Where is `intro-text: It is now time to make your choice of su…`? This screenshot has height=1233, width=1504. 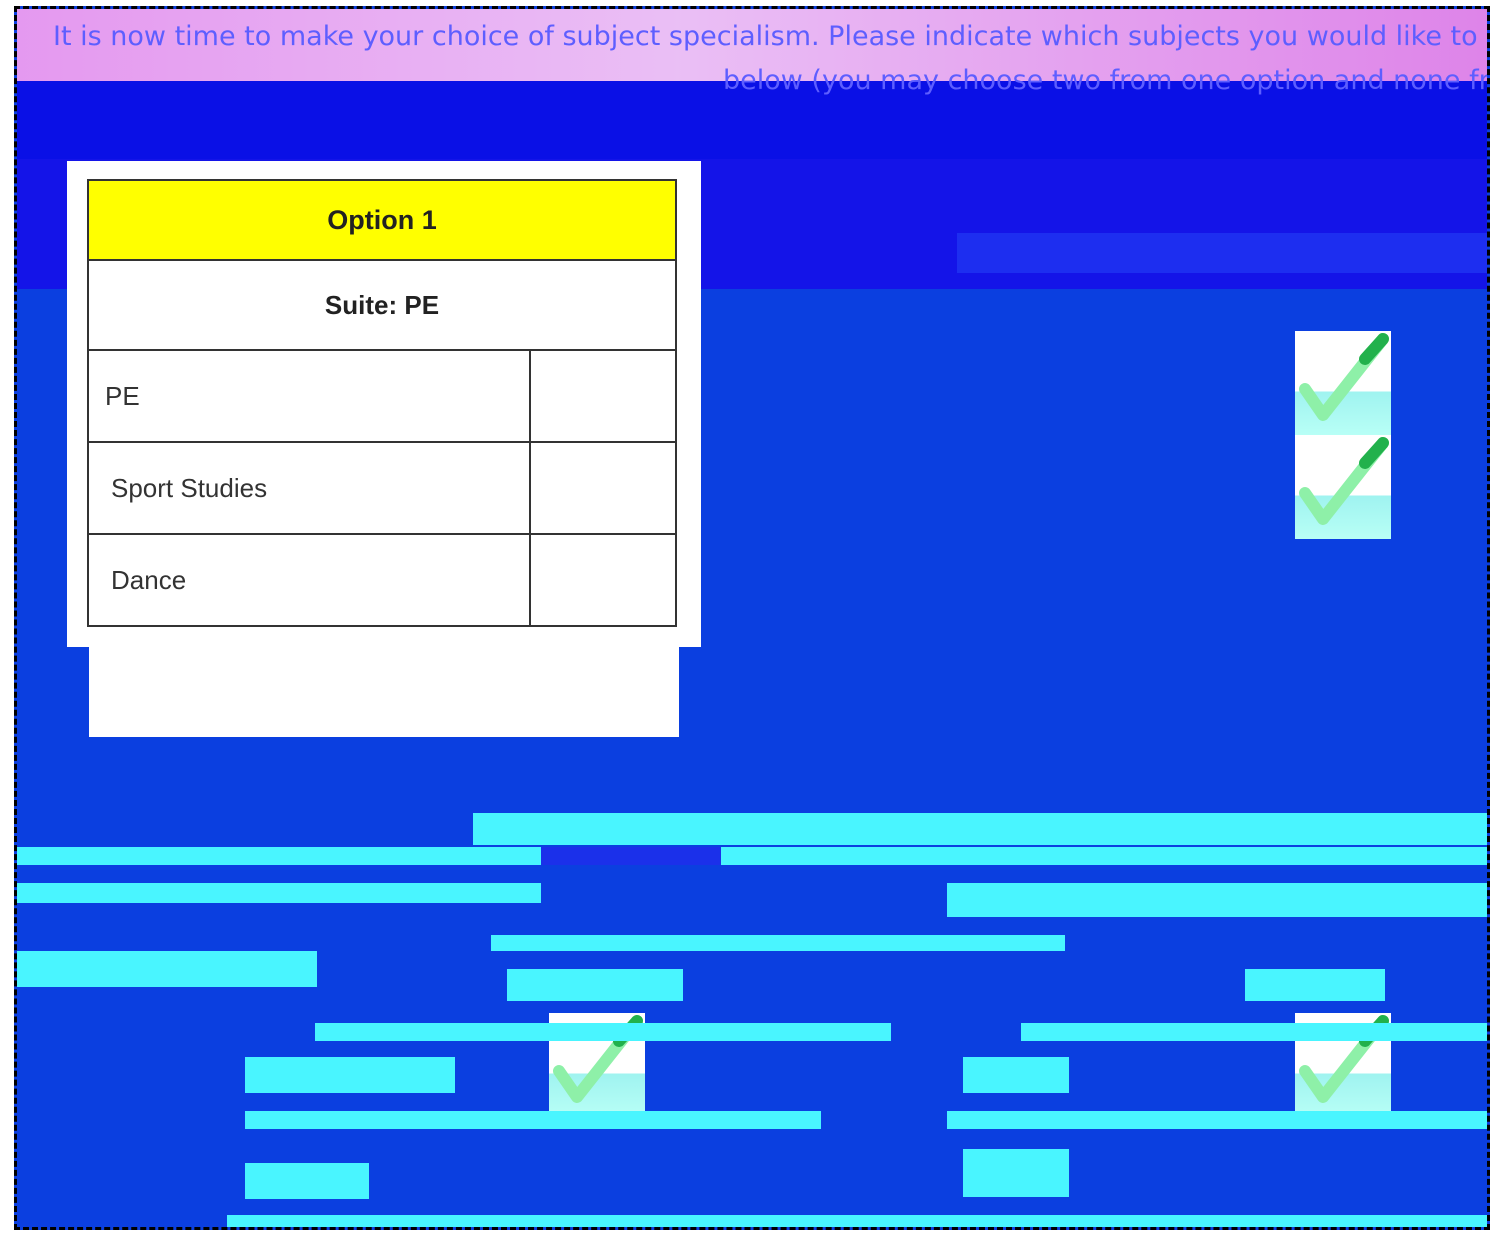
intro-text: It is now time to make your choice of su… is located at coordinates (752, 84).